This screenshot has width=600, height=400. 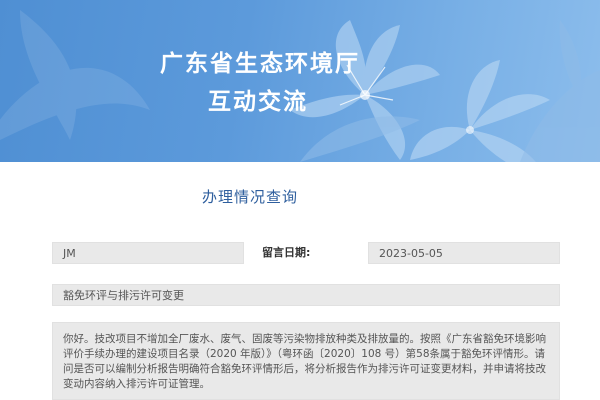 What do you see at coordinates (258, 102) in the screenshot?
I see `section-title: 互动交流` at bounding box center [258, 102].